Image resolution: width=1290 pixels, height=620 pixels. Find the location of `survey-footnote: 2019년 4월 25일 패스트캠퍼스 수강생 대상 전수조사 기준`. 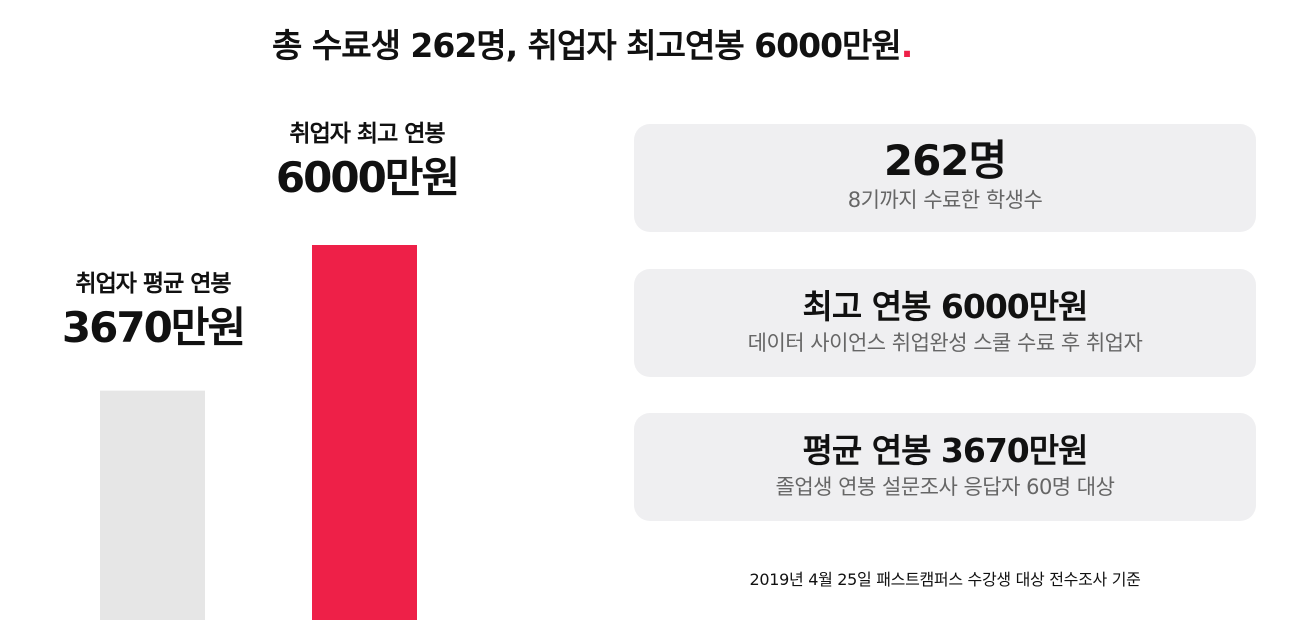

survey-footnote: 2019년 4월 25일 패스트캠퍼스 수강생 대상 전수조사 기준 is located at coordinates (945, 579).